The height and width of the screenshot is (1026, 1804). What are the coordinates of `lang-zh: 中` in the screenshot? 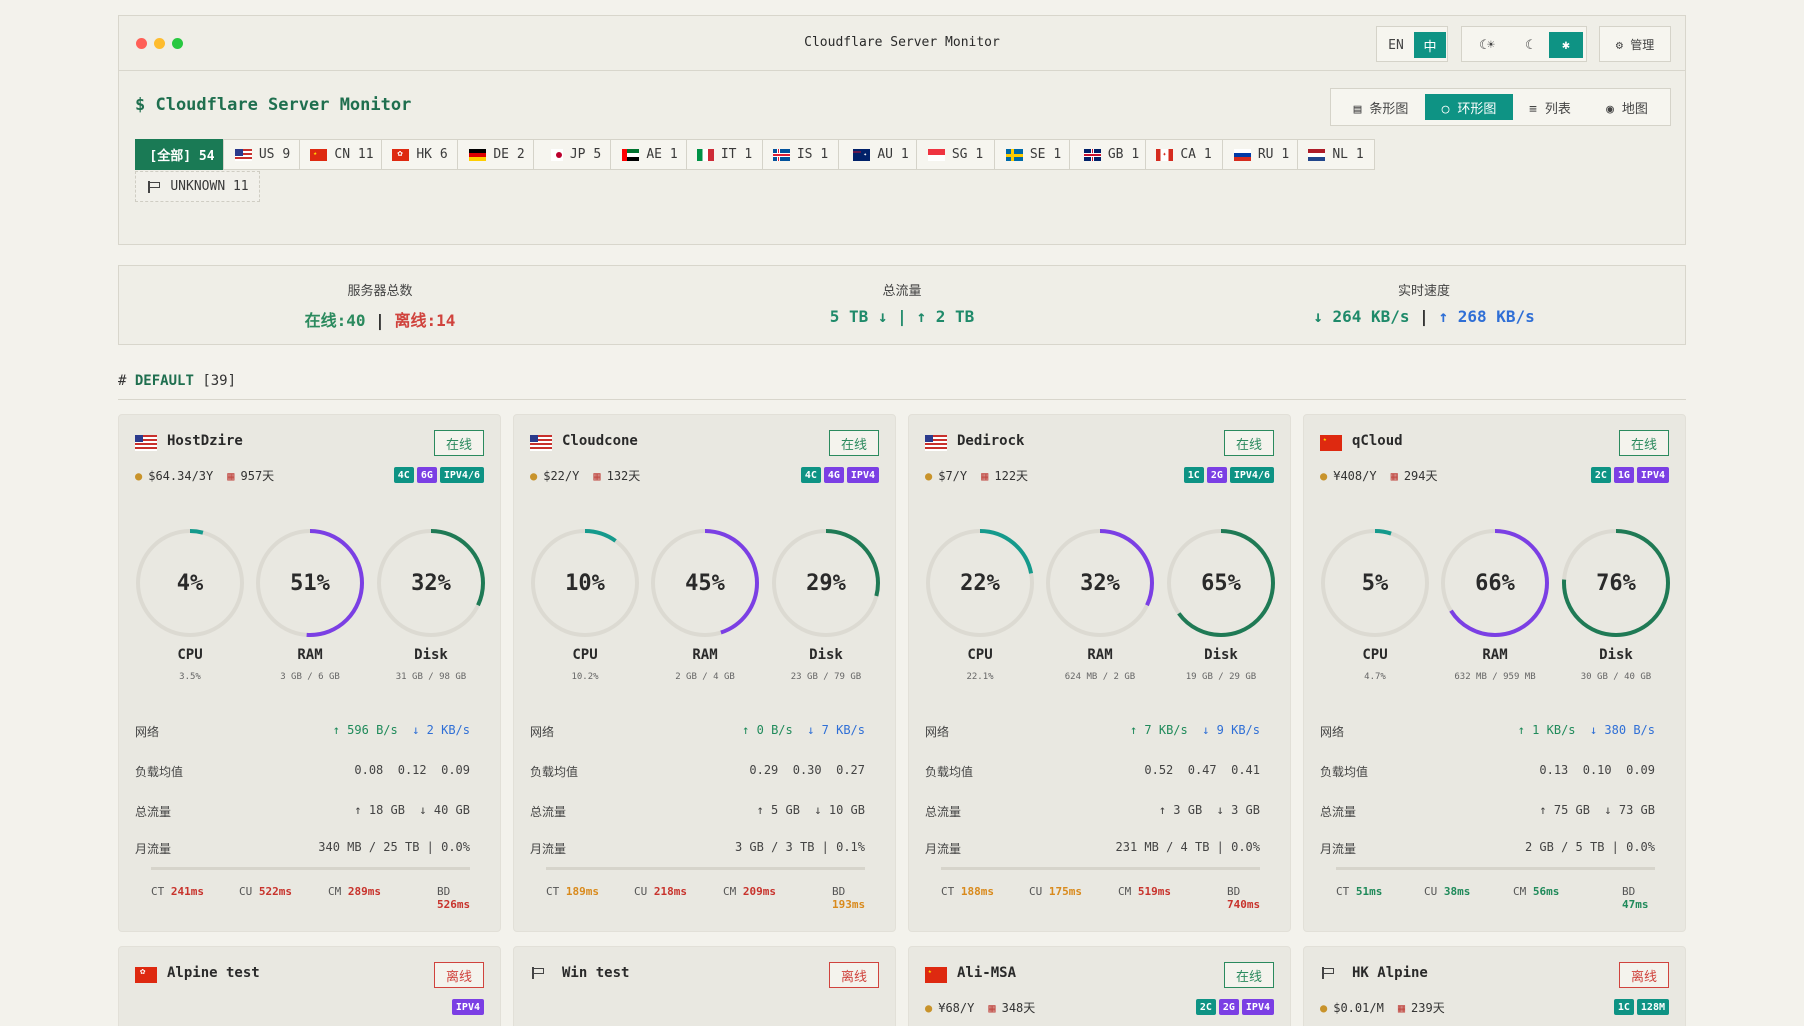 It's located at (1430, 45).